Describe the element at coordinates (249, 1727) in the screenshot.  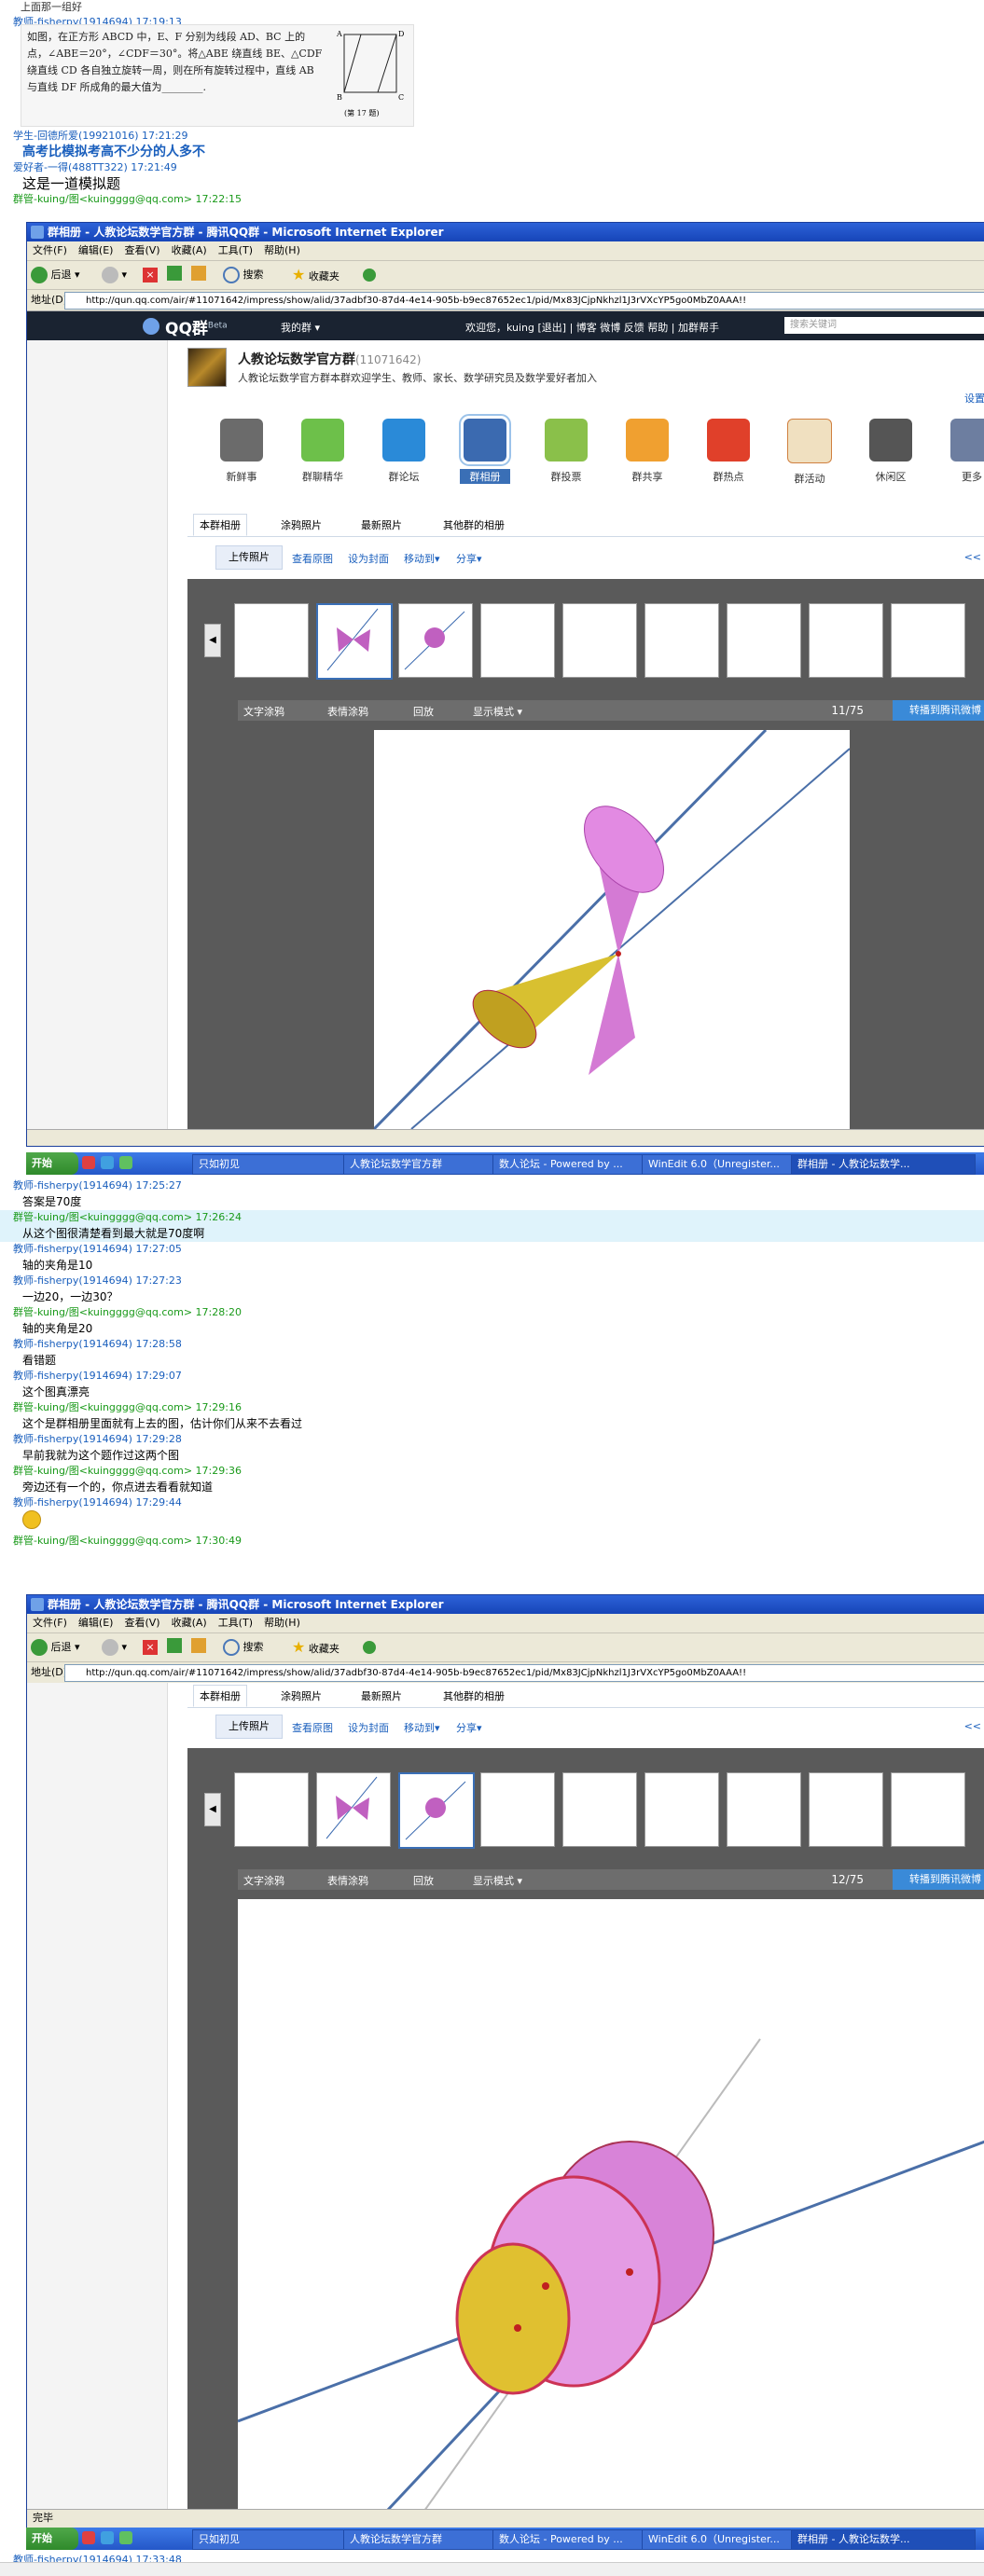
I see `upload-button: 上传照片` at that location.